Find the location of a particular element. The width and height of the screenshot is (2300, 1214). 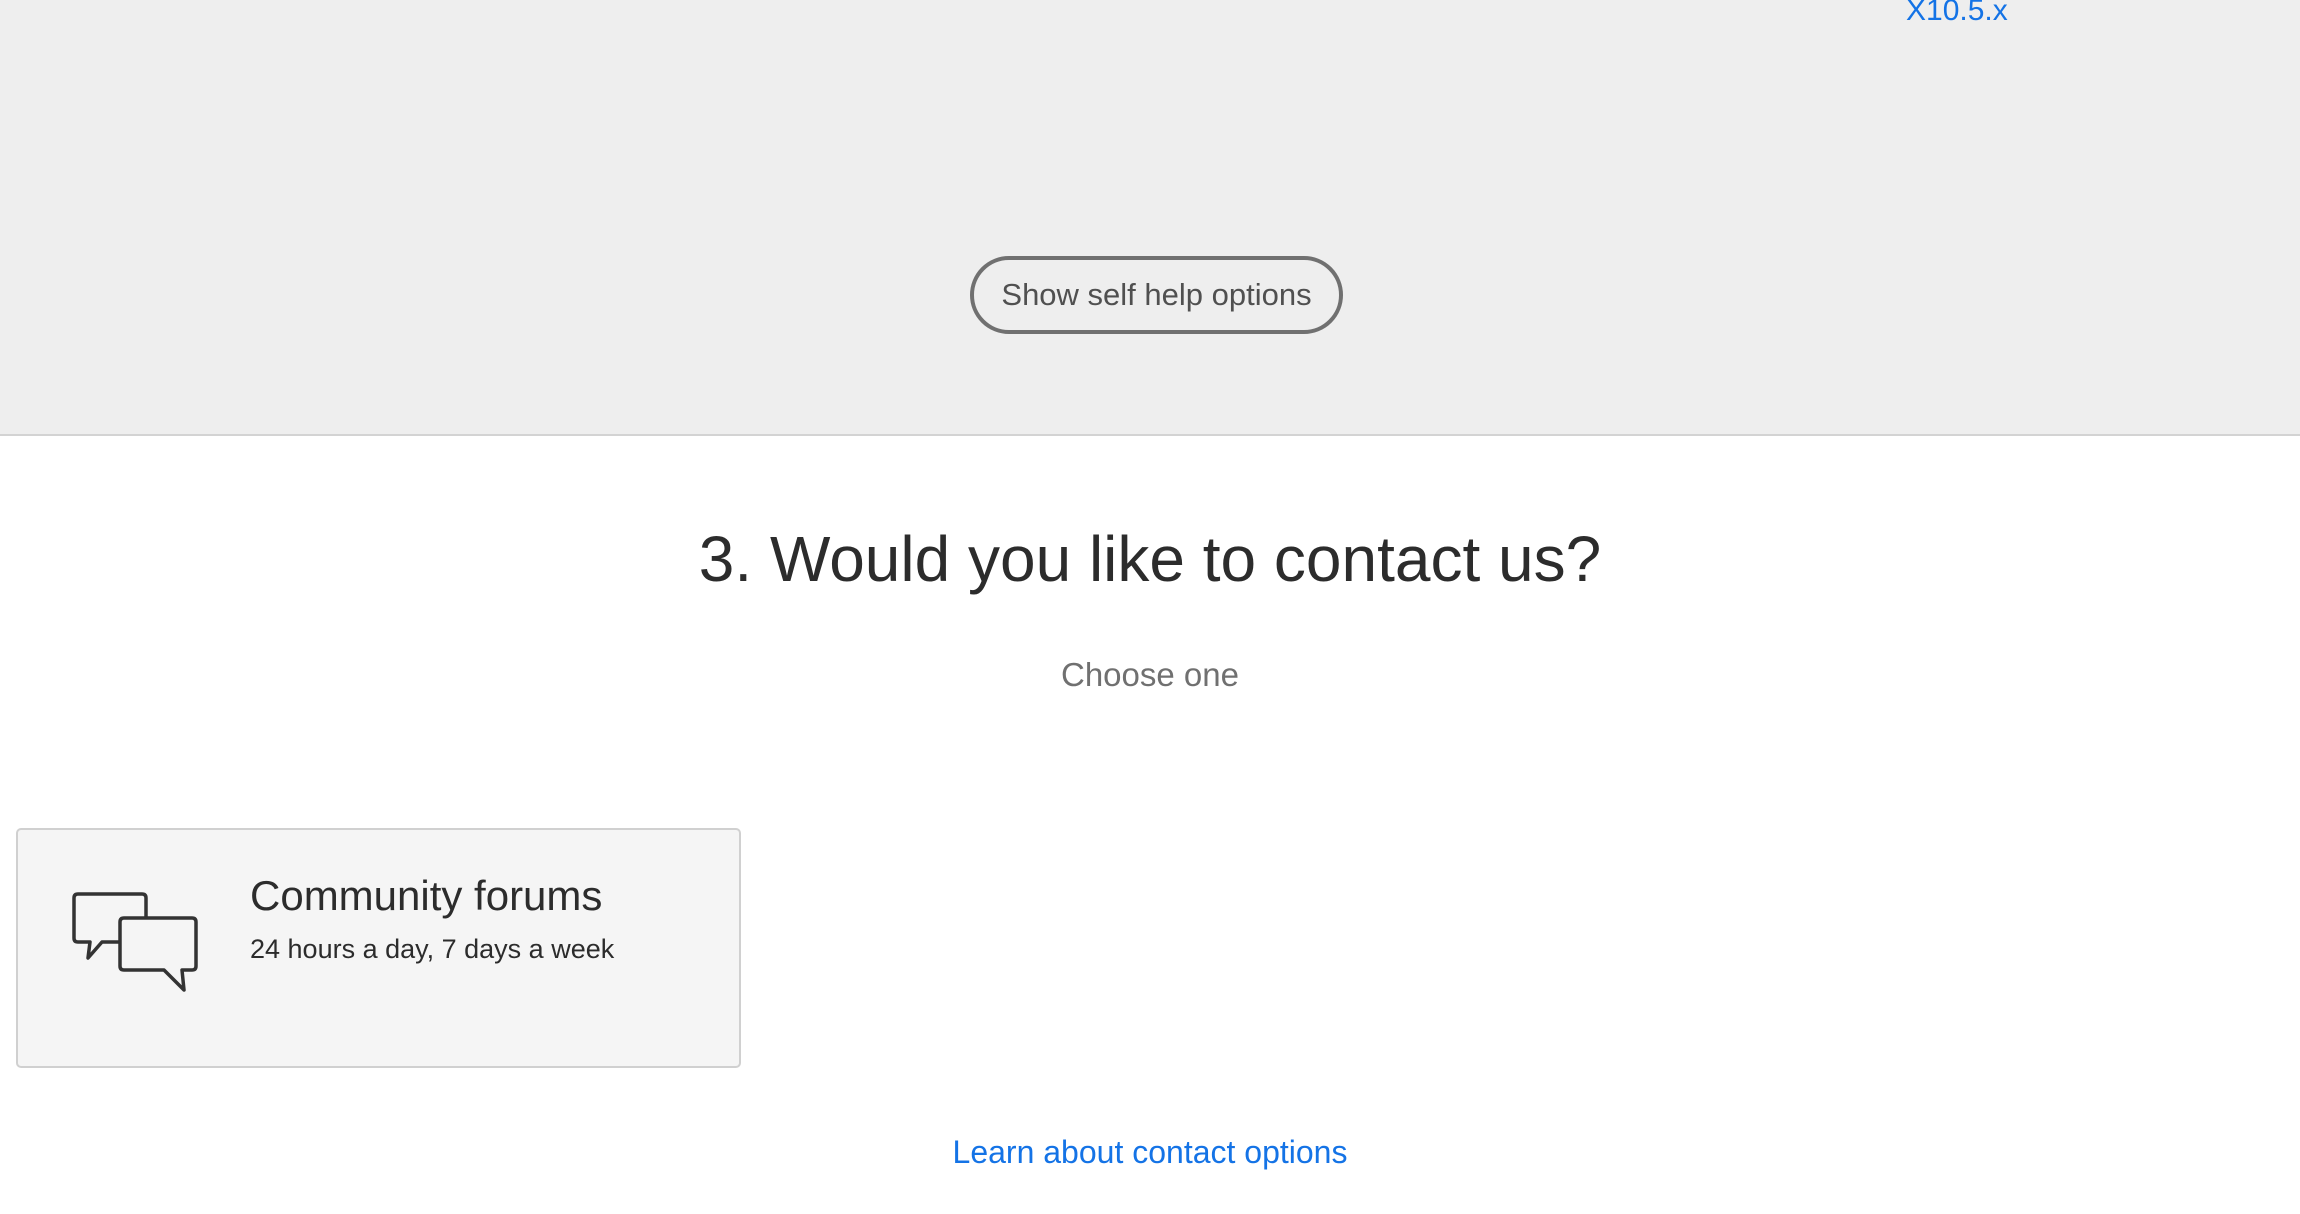

learn-contact-options-row: Learn about contact options is located at coordinates (1150, 1152).